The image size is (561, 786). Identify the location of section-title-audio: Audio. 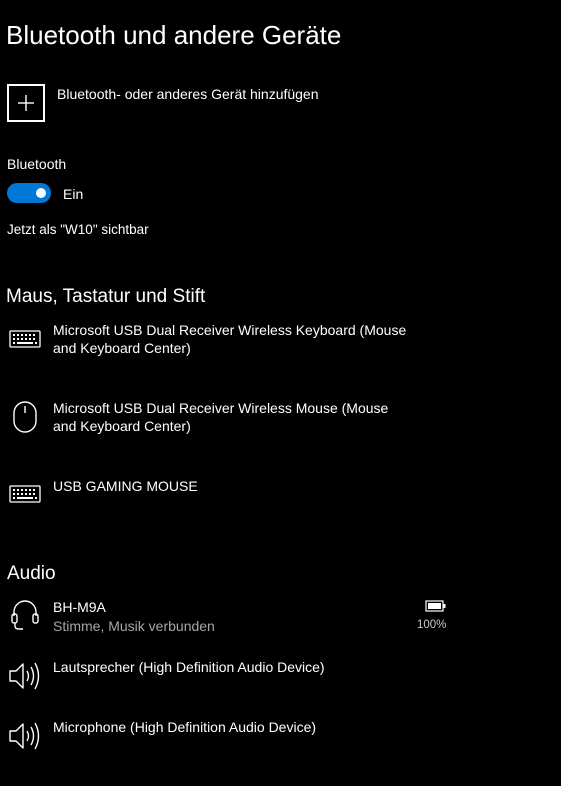
(31, 573).